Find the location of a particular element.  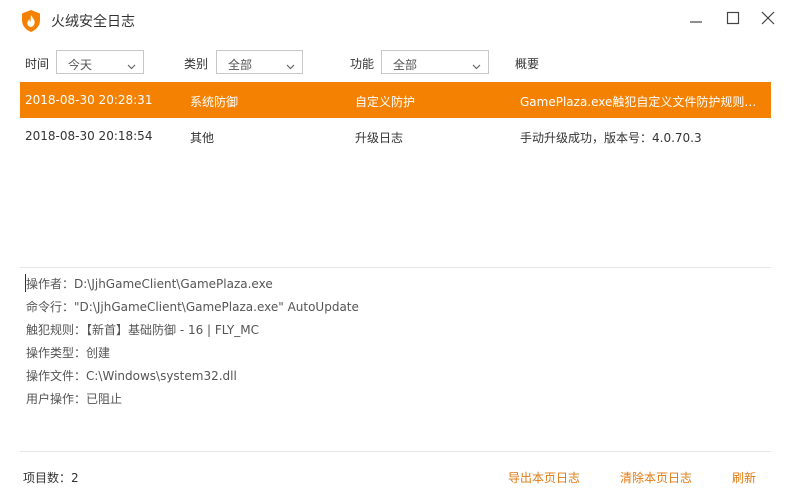

function-filter-select: 全部 is located at coordinates (435, 62).